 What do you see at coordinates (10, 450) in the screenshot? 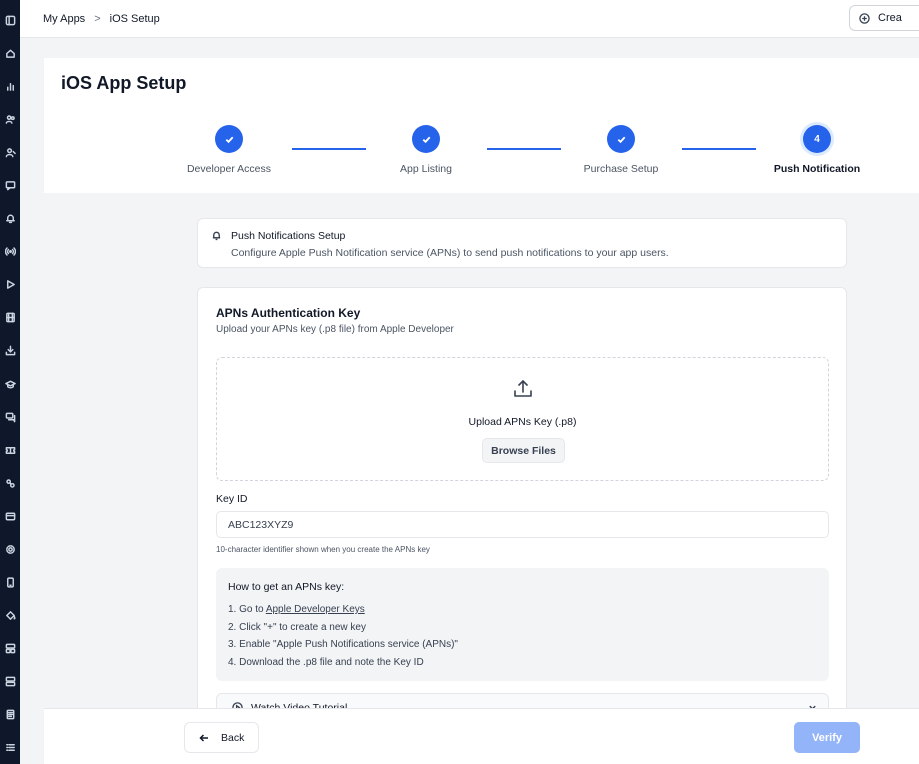
I see `ticket-icon` at bounding box center [10, 450].